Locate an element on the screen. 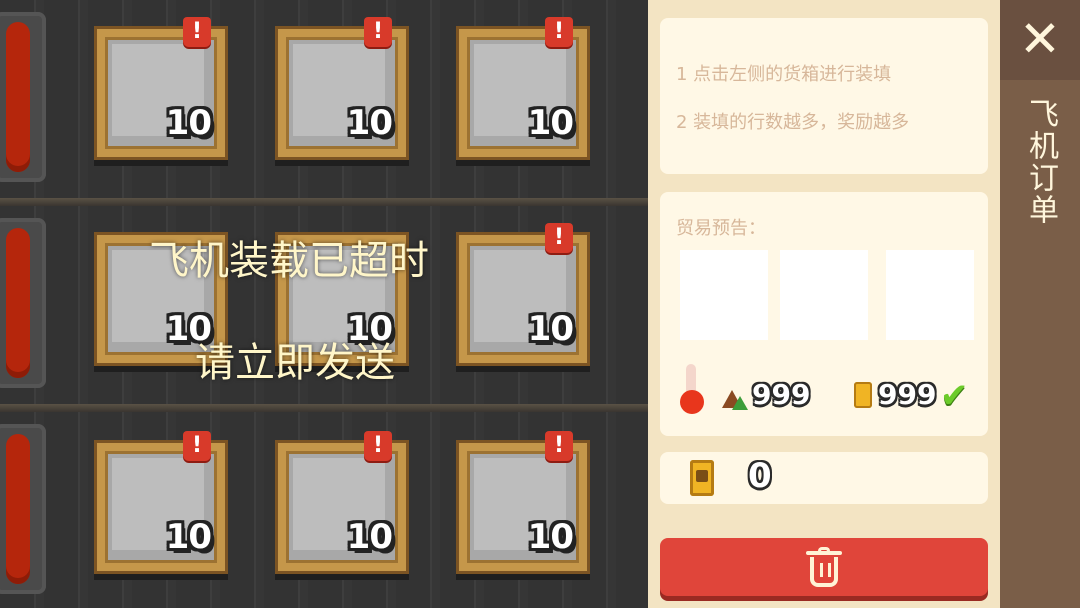  trade-forecast-card: 贸易预告： 999 999 ✔ is located at coordinates (824, 314).